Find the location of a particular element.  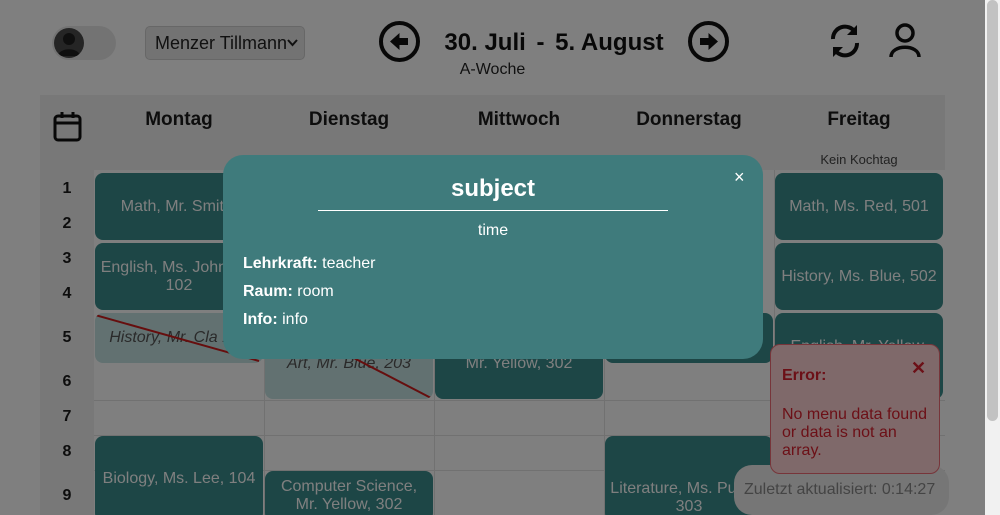

info-label: Info: is located at coordinates (260, 319).